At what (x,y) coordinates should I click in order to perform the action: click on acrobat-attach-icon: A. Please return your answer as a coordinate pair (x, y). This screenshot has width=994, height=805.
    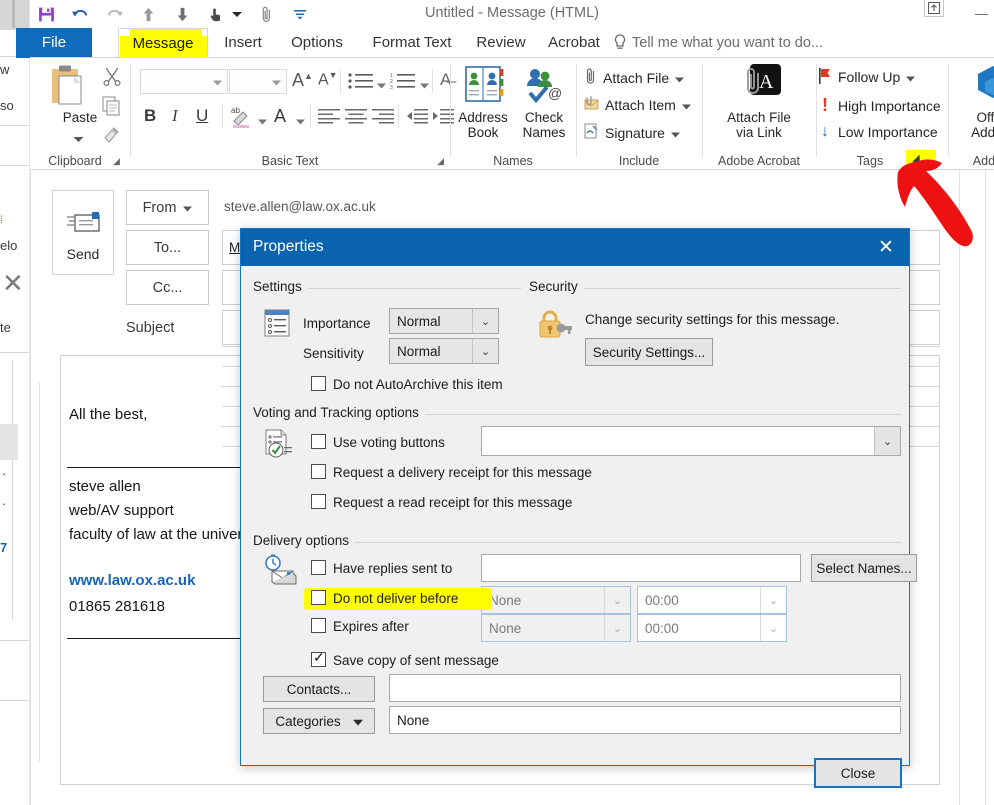
    Looking at the image, I should click on (761, 86).